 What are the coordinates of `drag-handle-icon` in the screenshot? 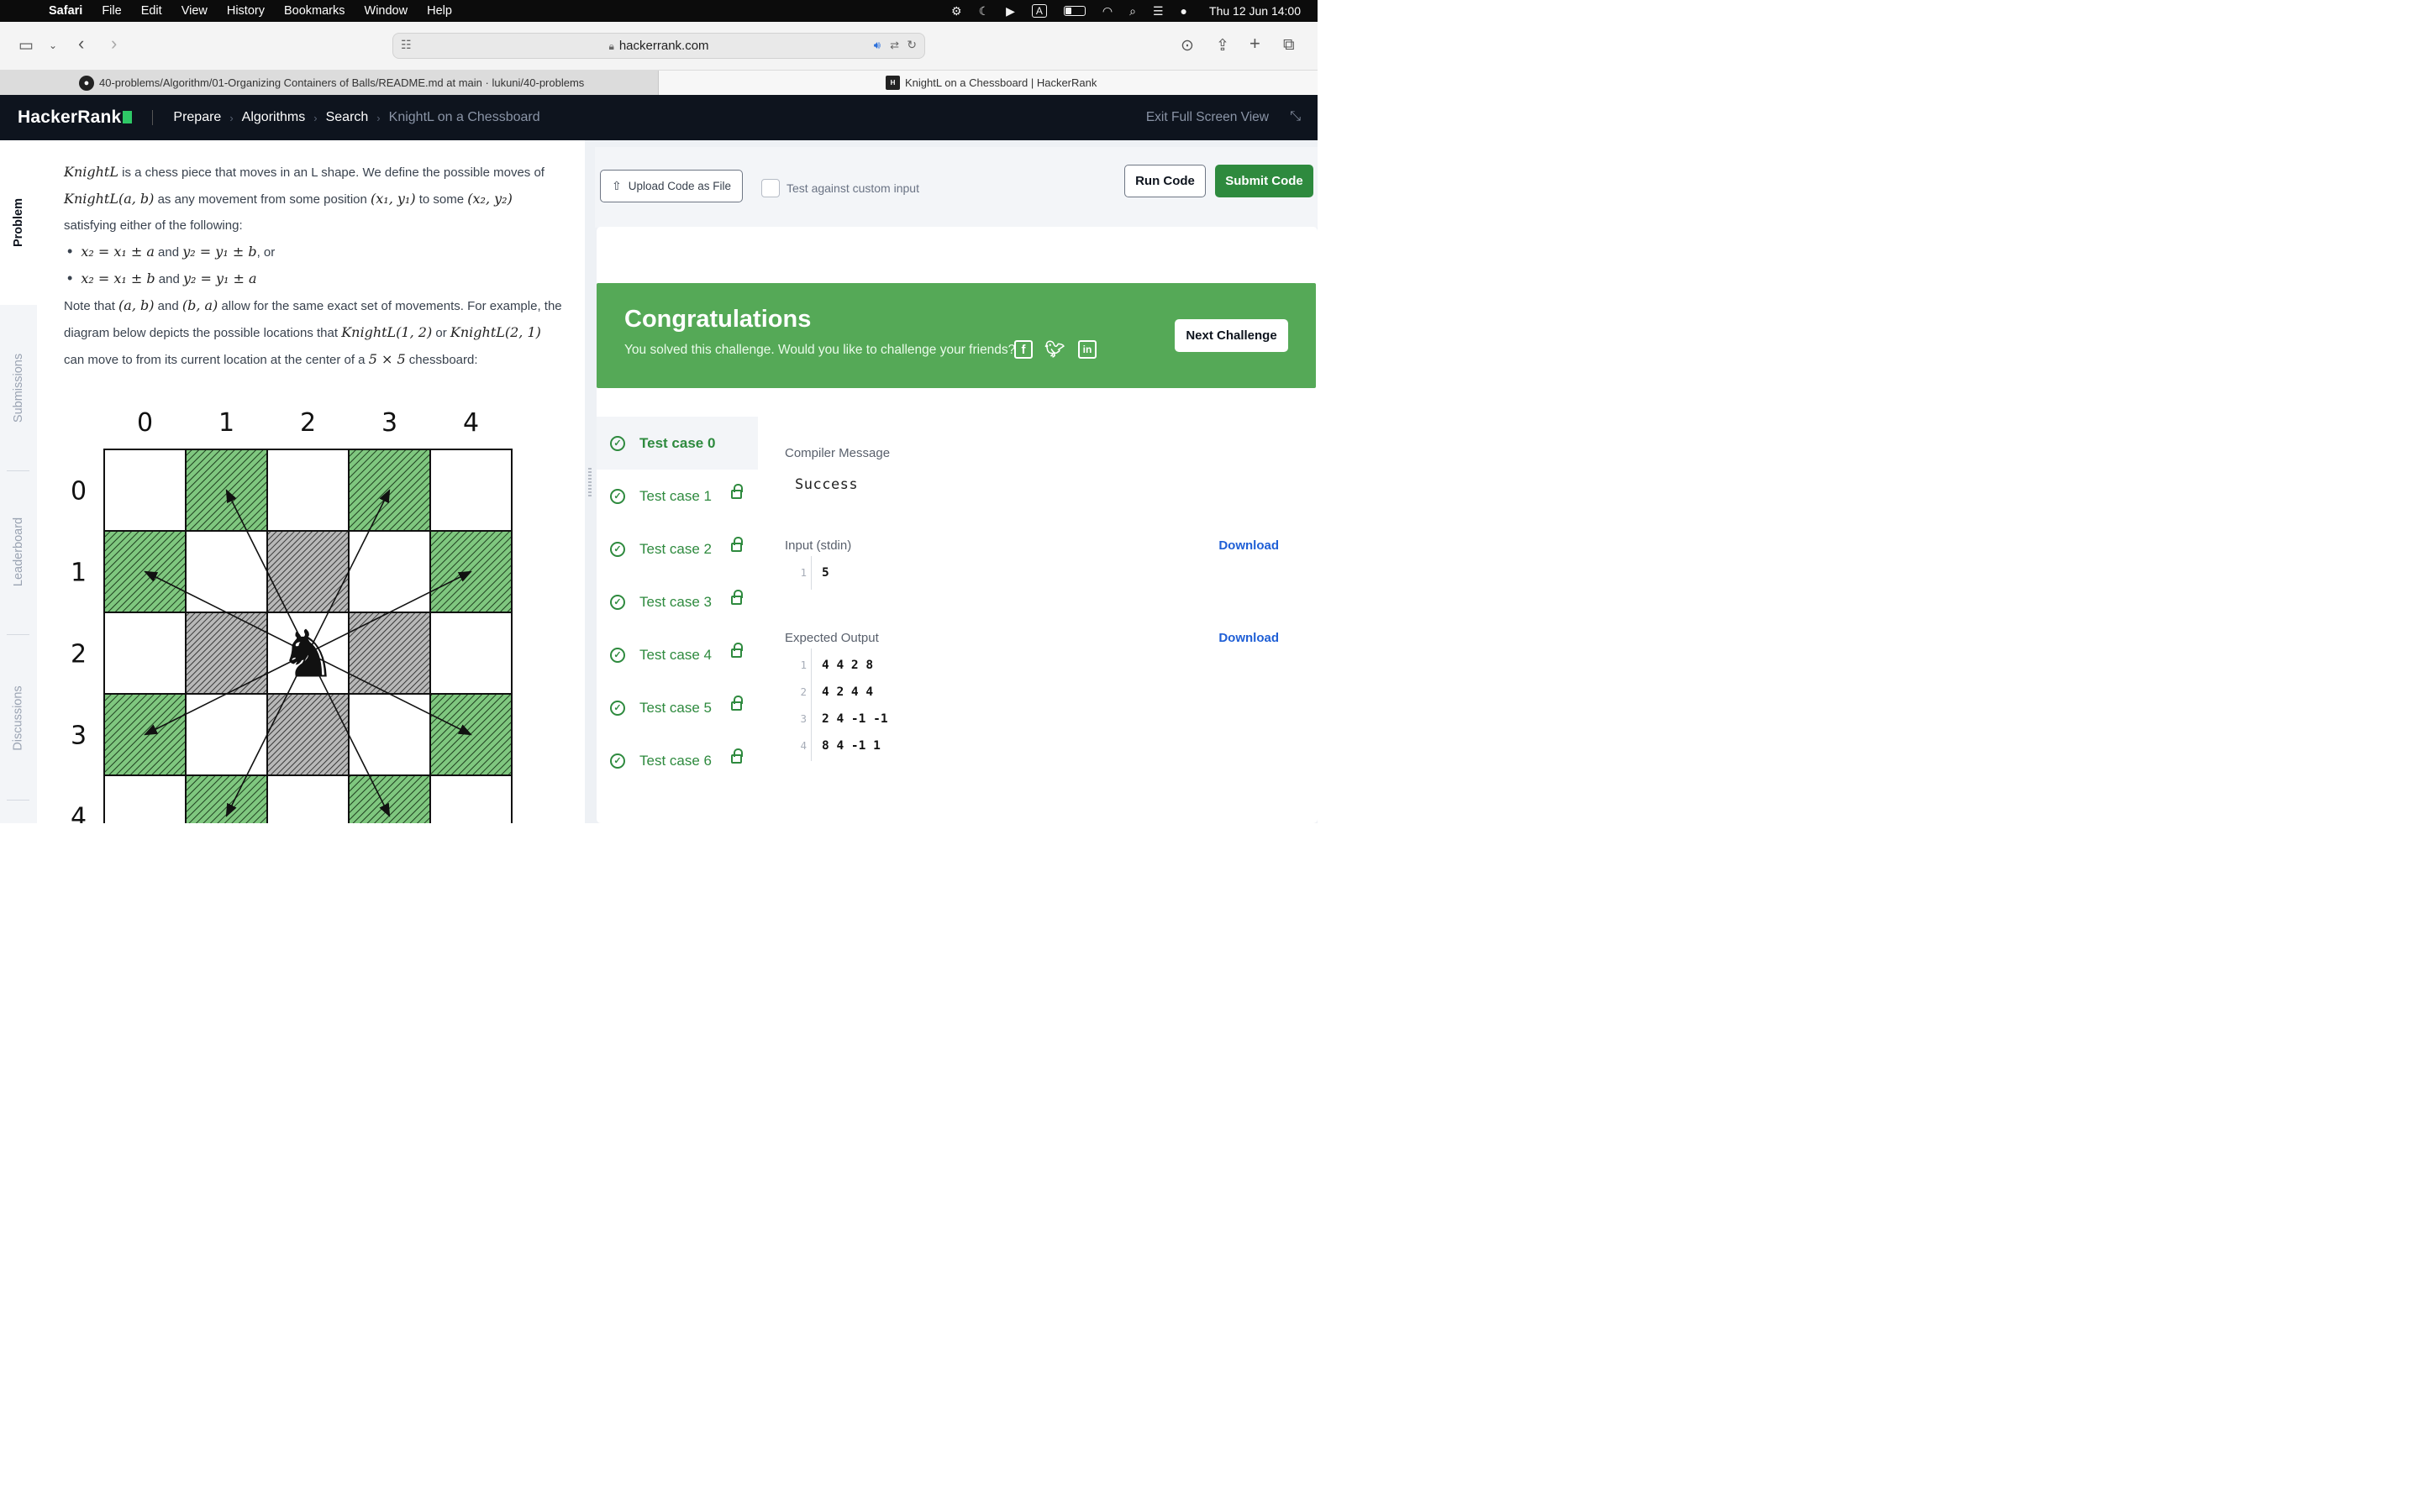 It's located at (590, 482).